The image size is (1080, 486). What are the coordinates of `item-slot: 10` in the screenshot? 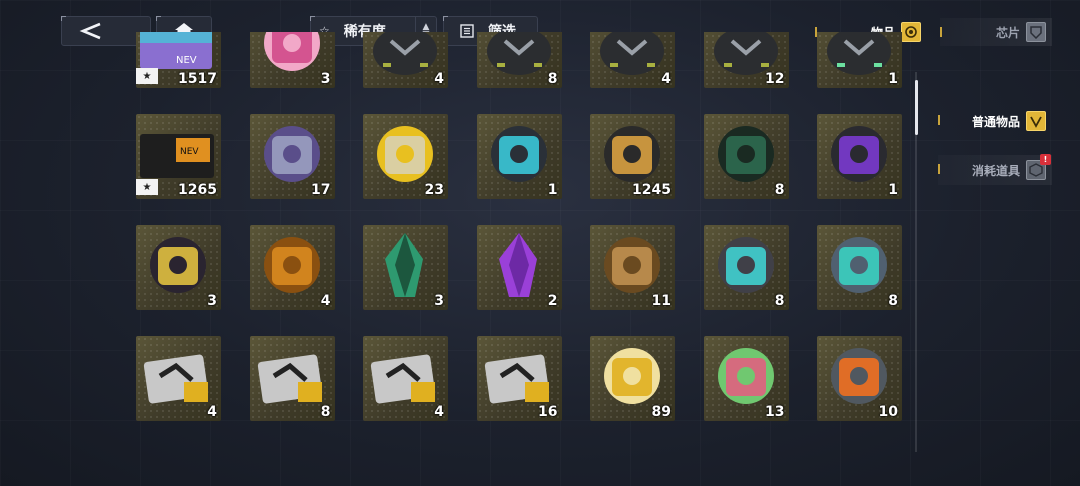 It's located at (859, 378).